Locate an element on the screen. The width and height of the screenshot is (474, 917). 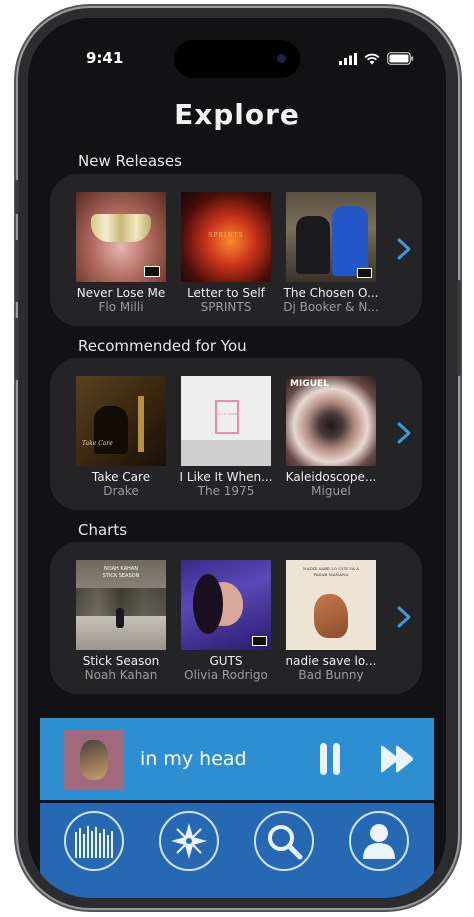
status-time: 9:41 is located at coordinates (105, 58).